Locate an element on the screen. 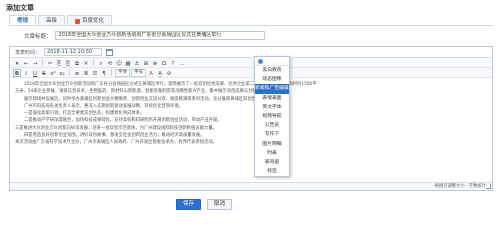  paste-icon: ⎗ is located at coordinates (68, 63).